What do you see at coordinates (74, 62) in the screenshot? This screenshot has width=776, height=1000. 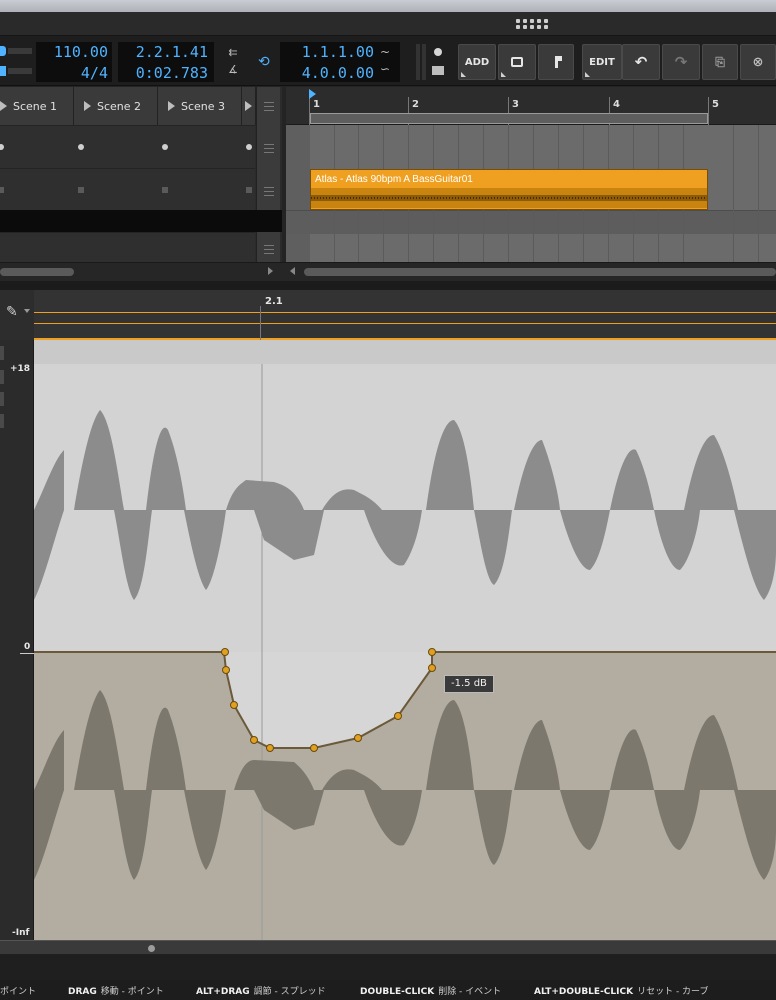 I see `tempo-display: 110.00 4/4` at bounding box center [74, 62].